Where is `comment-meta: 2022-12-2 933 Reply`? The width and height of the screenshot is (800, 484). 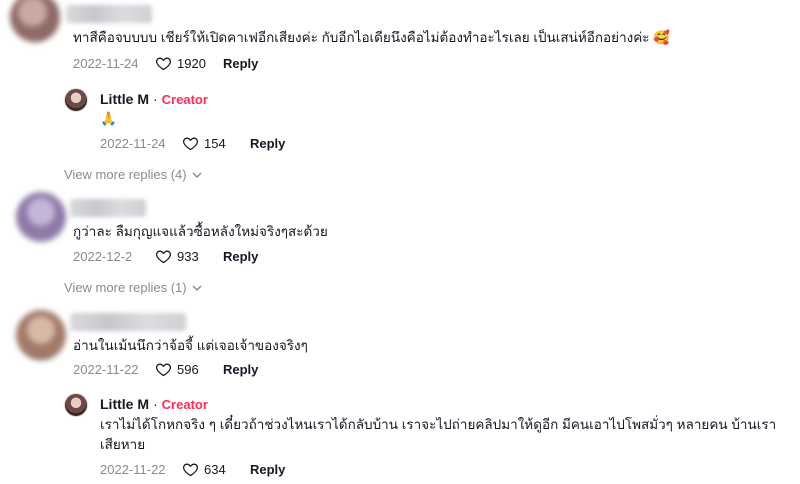
comment-meta: 2022-12-2 933 Reply is located at coordinates (165, 256).